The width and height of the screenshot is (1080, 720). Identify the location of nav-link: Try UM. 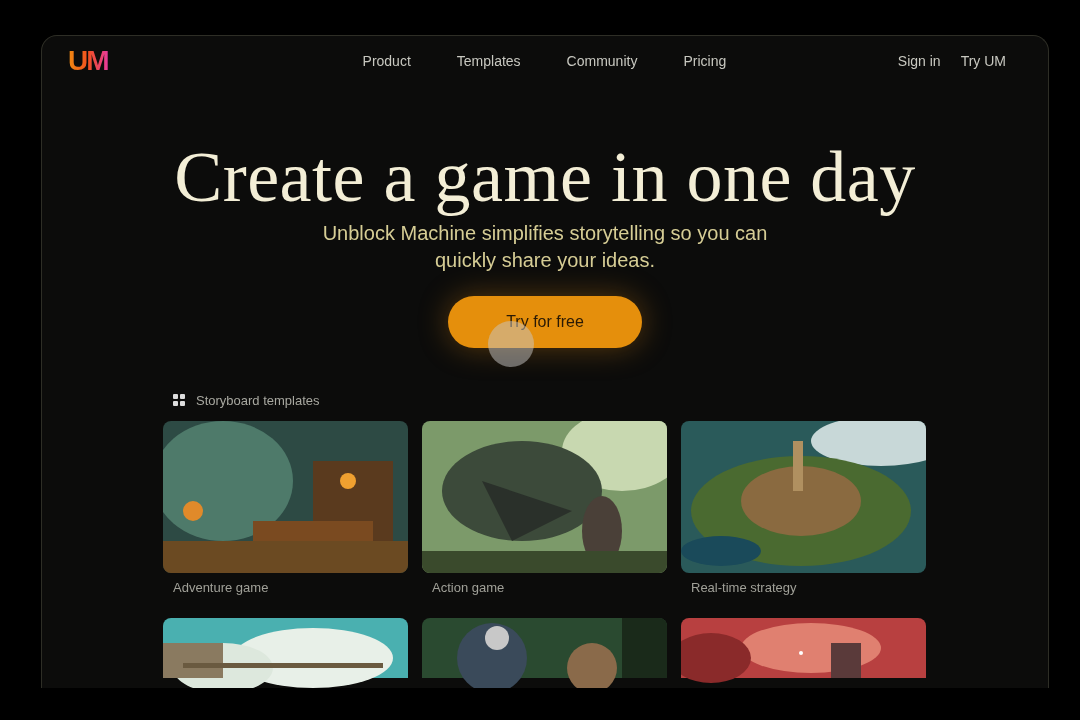
(983, 61).